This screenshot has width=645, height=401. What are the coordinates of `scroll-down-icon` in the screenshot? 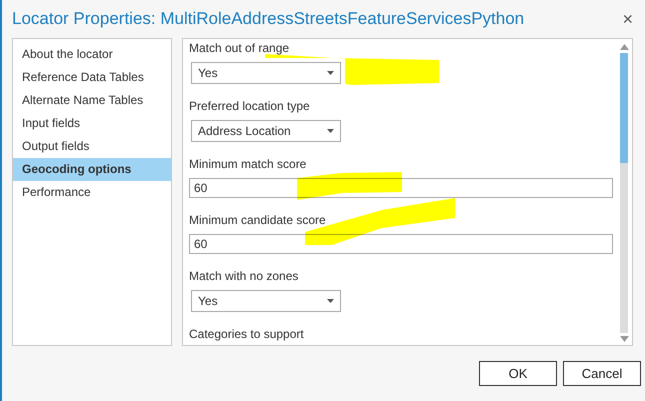 It's located at (624, 339).